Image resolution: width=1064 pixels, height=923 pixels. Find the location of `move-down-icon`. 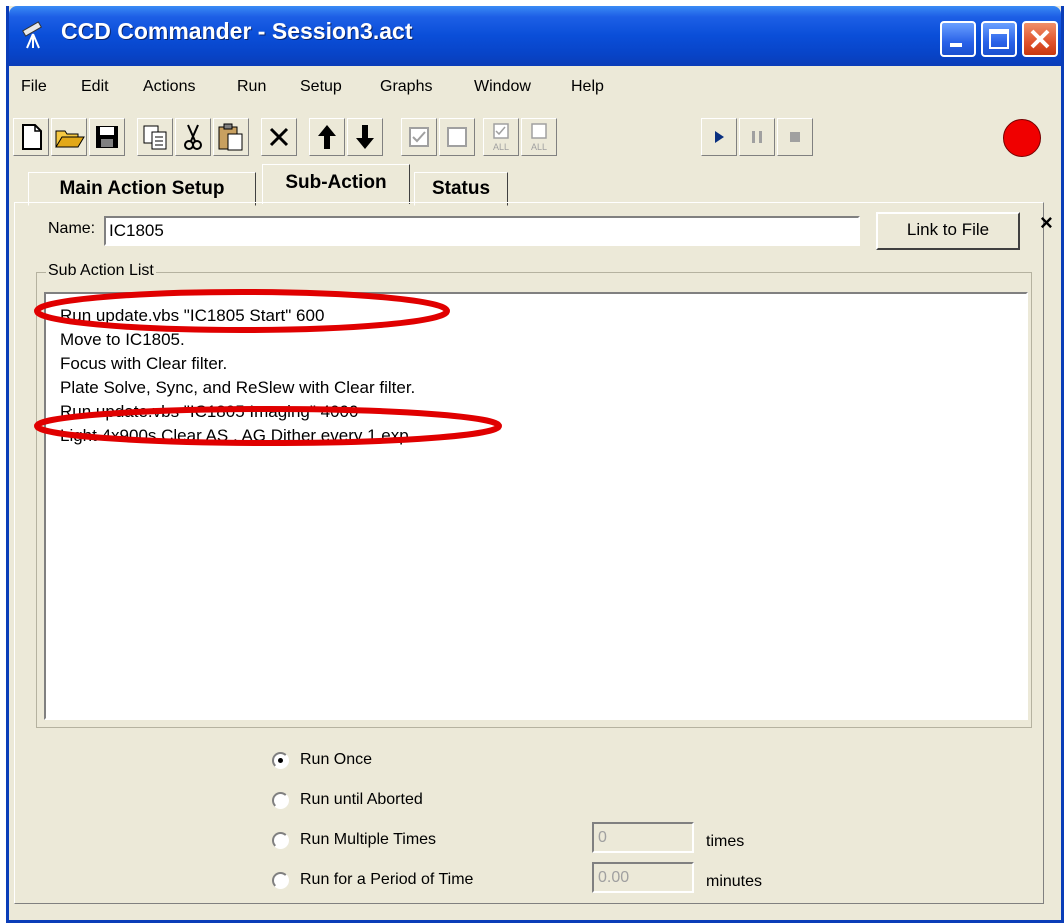

move-down-icon is located at coordinates (365, 137).